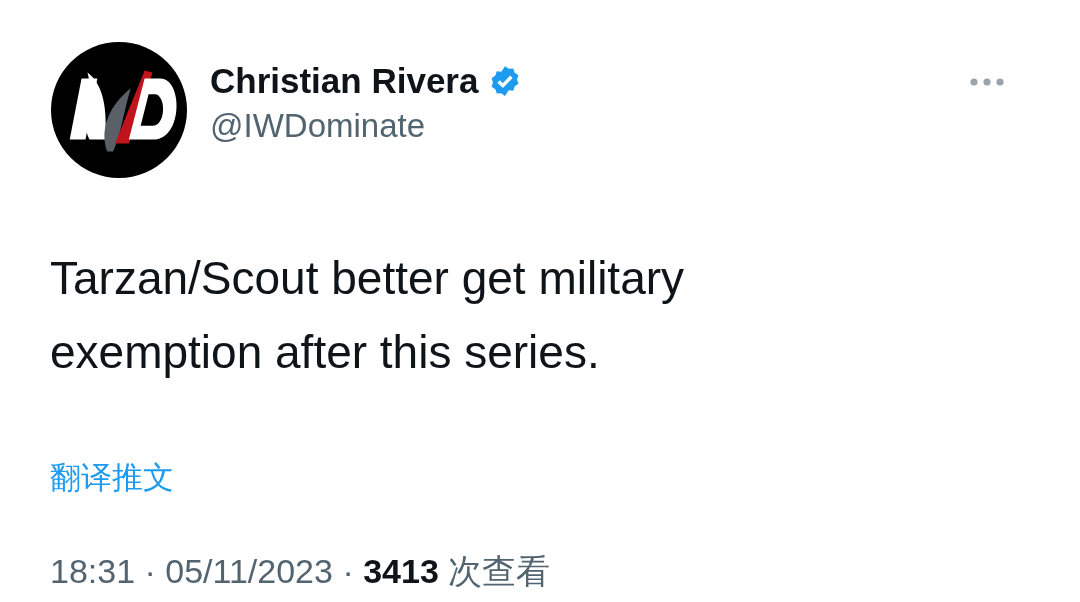 The height and width of the screenshot is (602, 1080). What do you see at coordinates (589, 126) in the screenshot?
I see `author-handle: @IWDominate` at bounding box center [589, 126].